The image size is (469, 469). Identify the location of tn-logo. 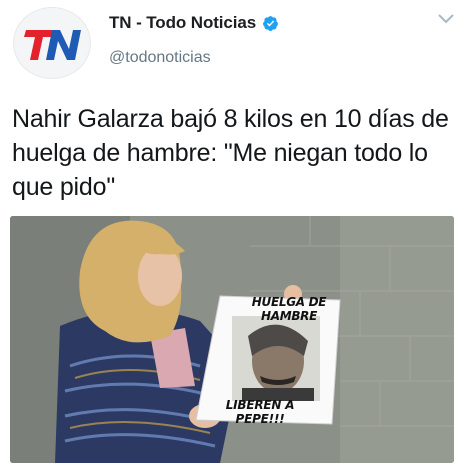
(52, 45).